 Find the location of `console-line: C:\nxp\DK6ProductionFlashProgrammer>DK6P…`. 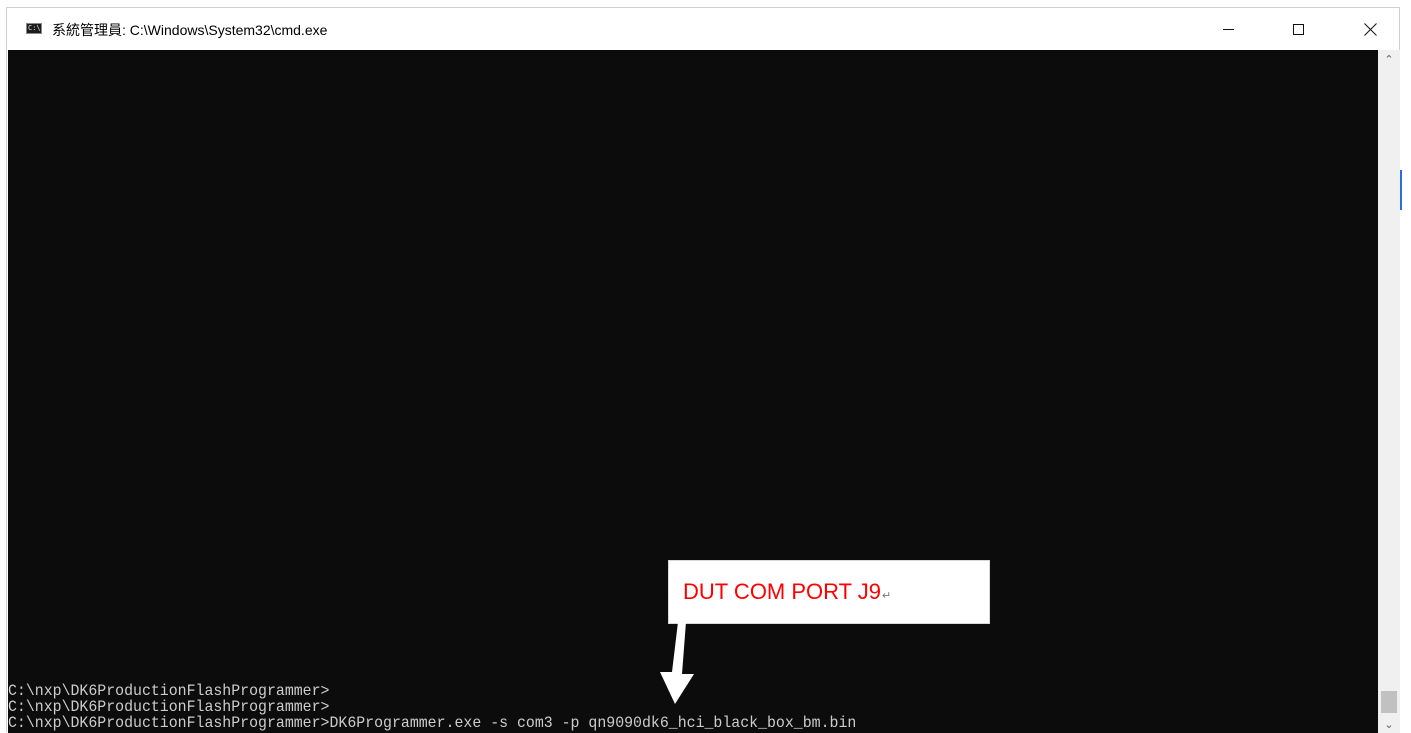

console-line: C:\nxp\DK6ProductionFlashProgrammer>DK6P… is located at coordinates (432, 723).